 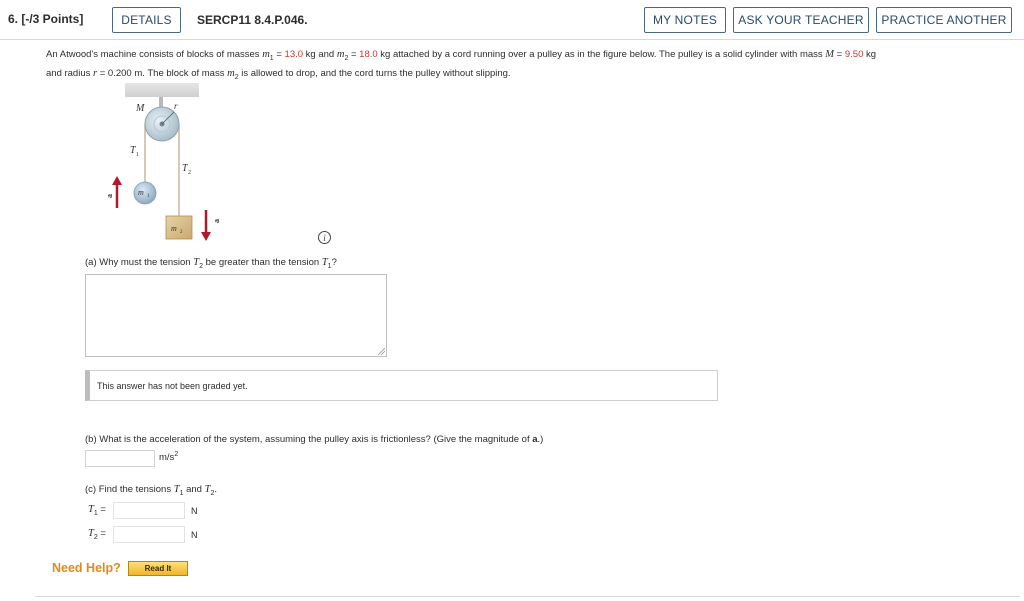 What do you see at coordinates (179, 227) in the screenshot?
I see `block-m2` at bounding box center [179, 227].